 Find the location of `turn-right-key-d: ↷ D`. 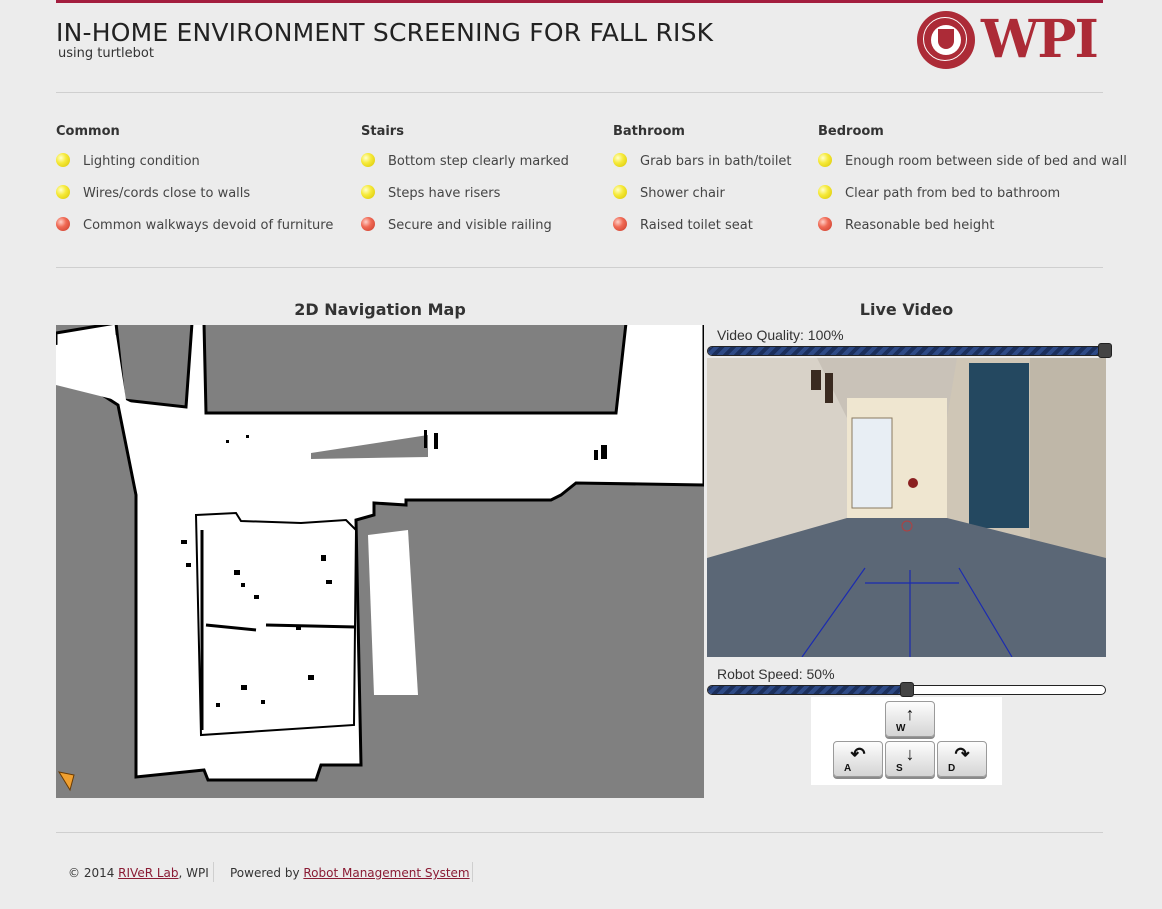

turn-right-key-d: ↷ D is located at coordinates (962, 759).